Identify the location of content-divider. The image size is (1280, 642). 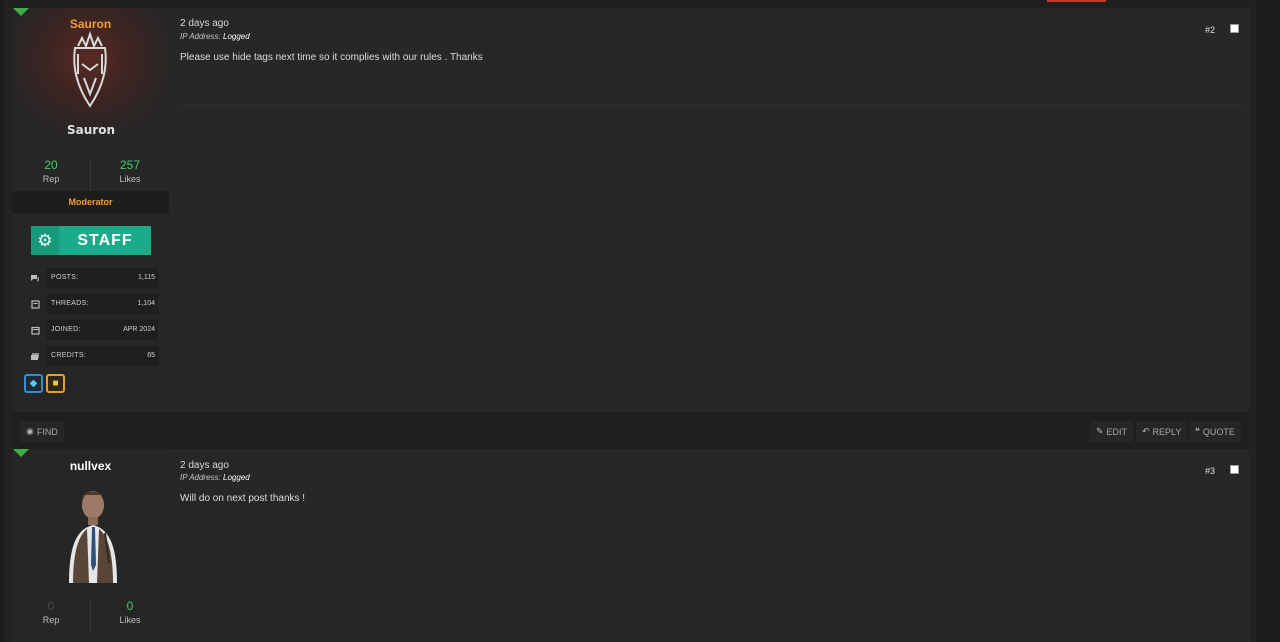
(712, 105).